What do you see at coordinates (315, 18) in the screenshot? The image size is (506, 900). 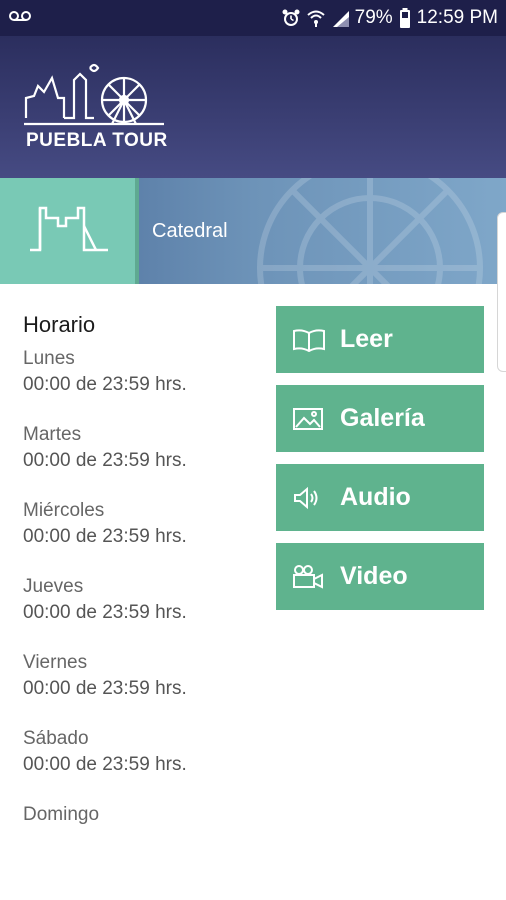 I see `wifi-icon` at bounding box center [315, 18].